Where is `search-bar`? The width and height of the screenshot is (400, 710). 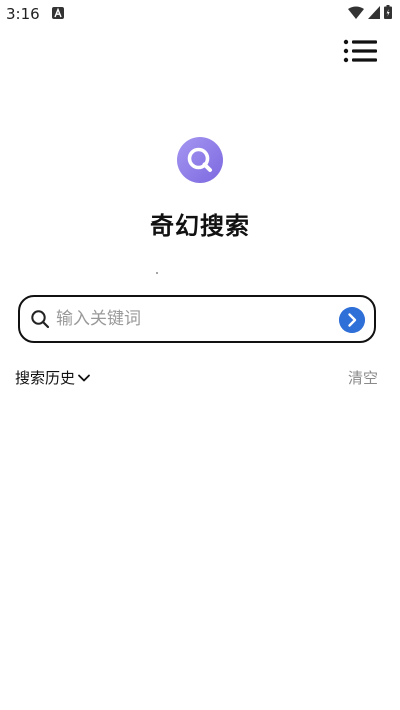 search-bar is located at coordinates (197, 319).